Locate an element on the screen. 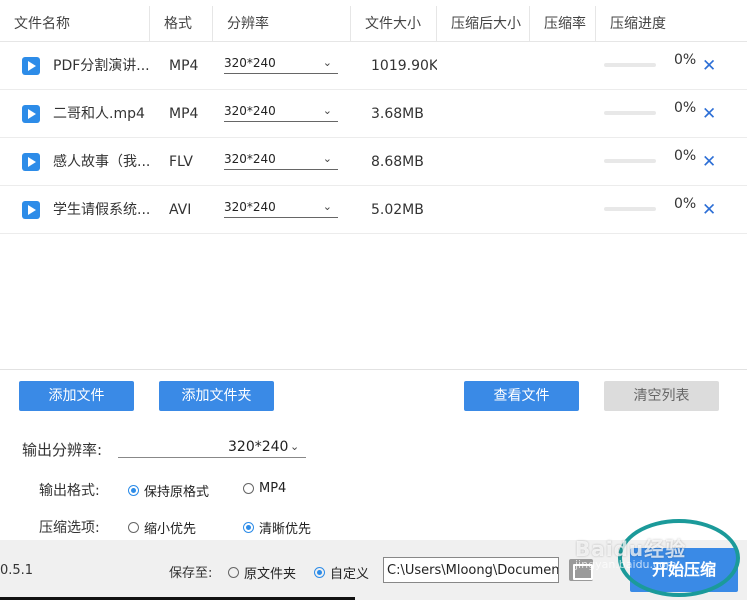 The height and width of the screenshot is (600, 747). table-row: 学生请假系统... AVI 320*240 ⌄ 5.02MB 0% ✕ is located at coordinates (373, 210).